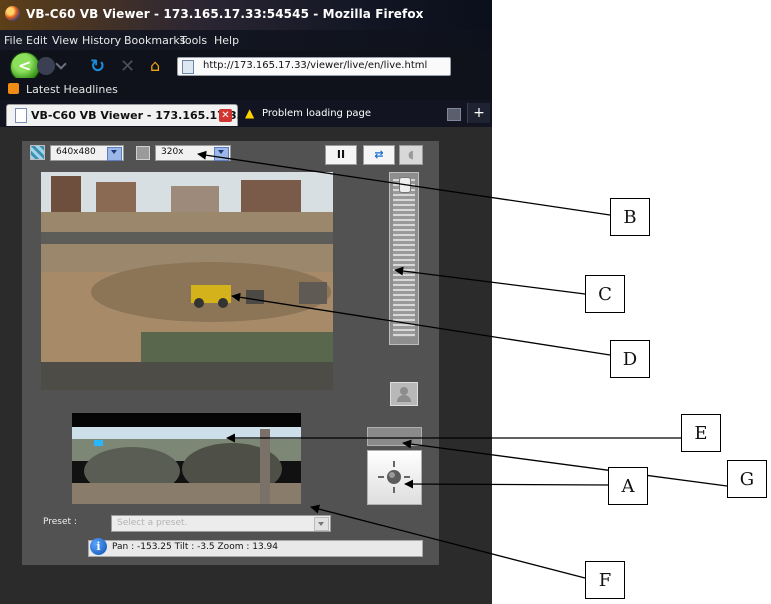 Image resolution: width=771 pixels, height=604 pixels. Describe the element at coordinates (506, 484) in the screenshot. I see `arrow-a` at that location.